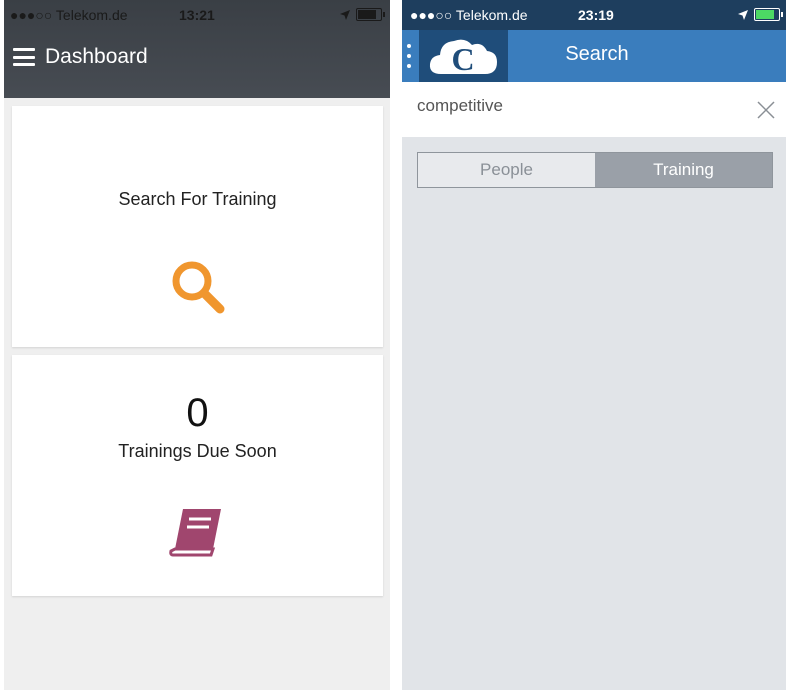 The width and height of the screenshot is (786, 690). I want to click on app-header: C Search, so click(594, 56).